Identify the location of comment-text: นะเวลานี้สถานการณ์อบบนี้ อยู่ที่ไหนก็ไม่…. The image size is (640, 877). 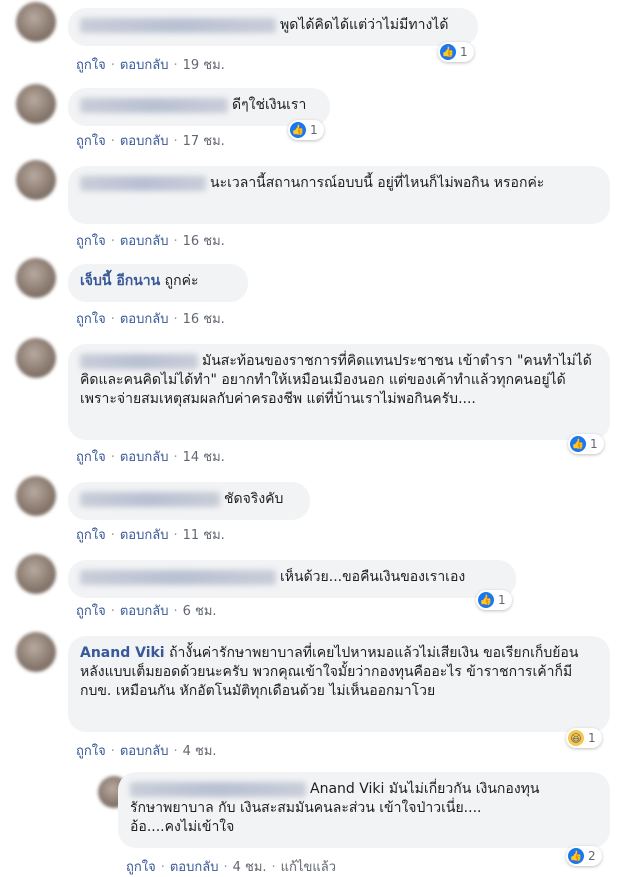
(377, 183).